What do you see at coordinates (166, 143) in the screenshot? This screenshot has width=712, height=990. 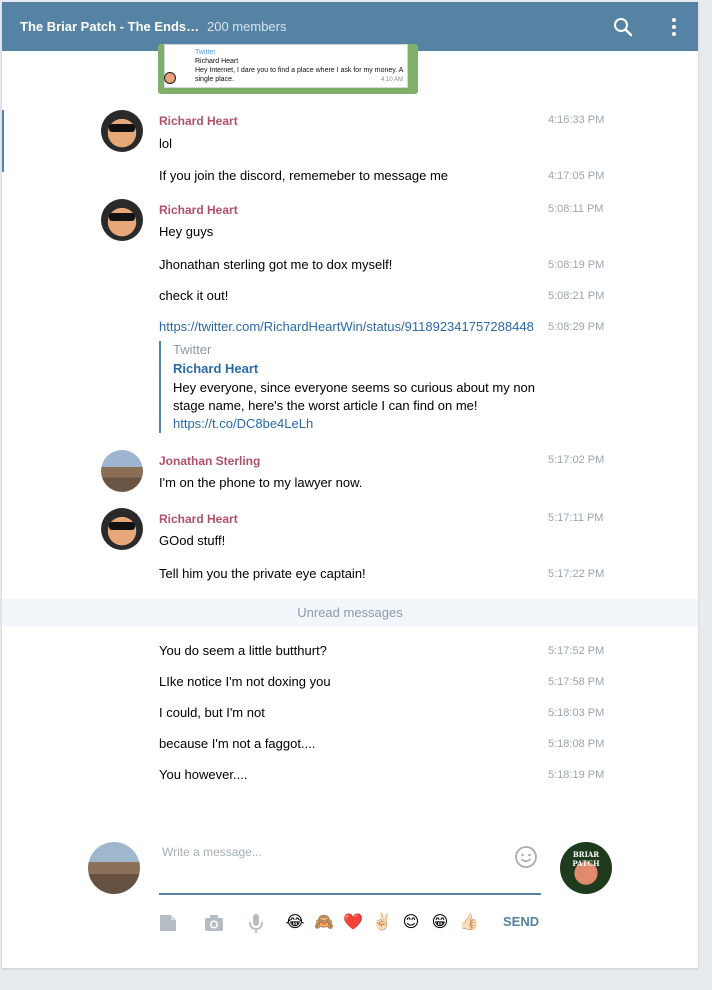 I see `message-text: lol` at bounding box center [166, 143].